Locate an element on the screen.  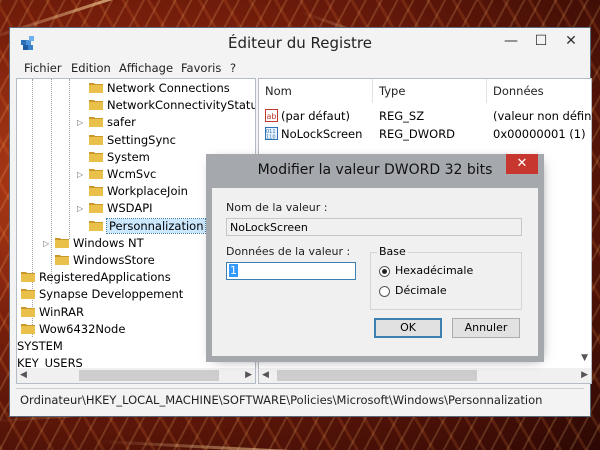
tree-item: Synapse Developpement is located at coordinates (102, 294).